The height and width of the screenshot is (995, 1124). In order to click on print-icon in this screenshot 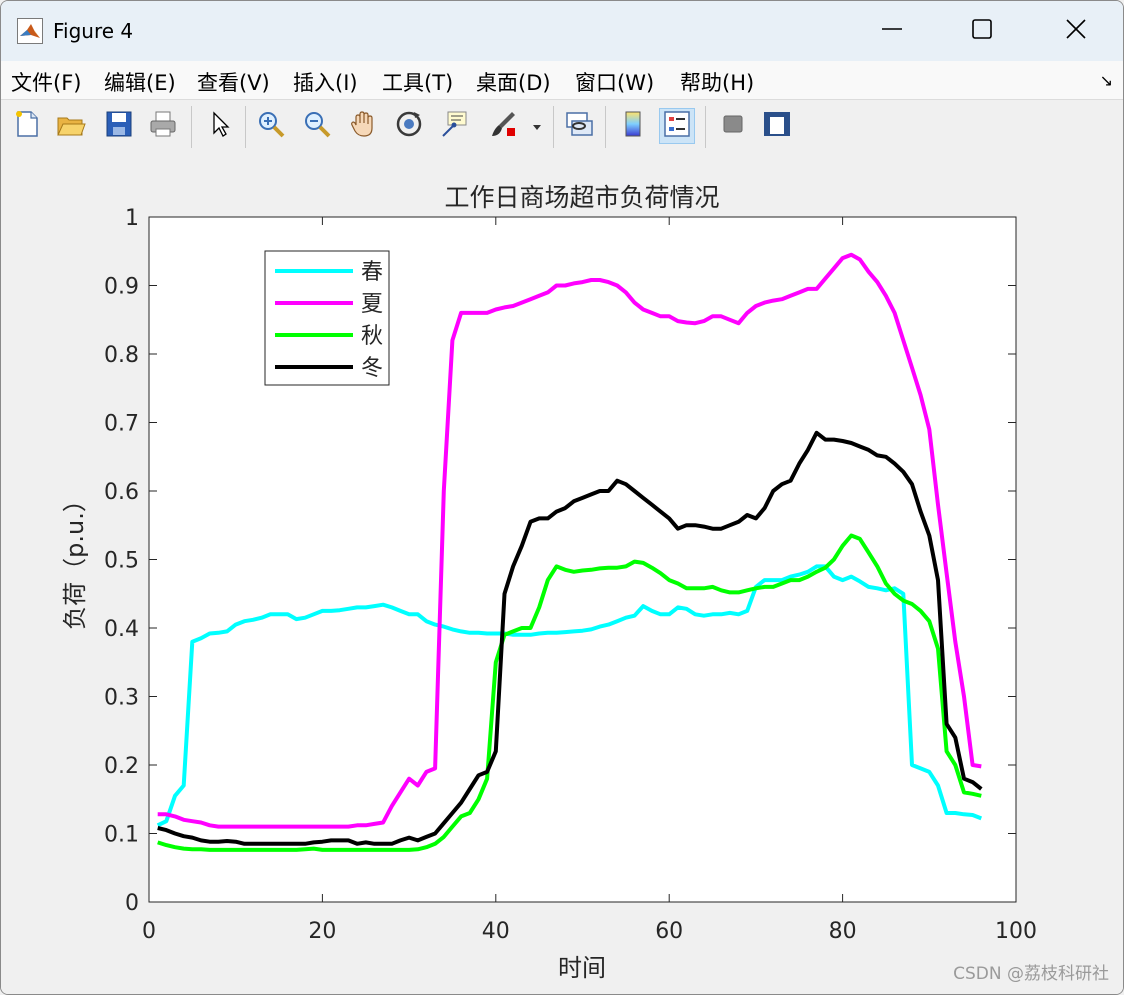, I will do `click(163, 126)`.